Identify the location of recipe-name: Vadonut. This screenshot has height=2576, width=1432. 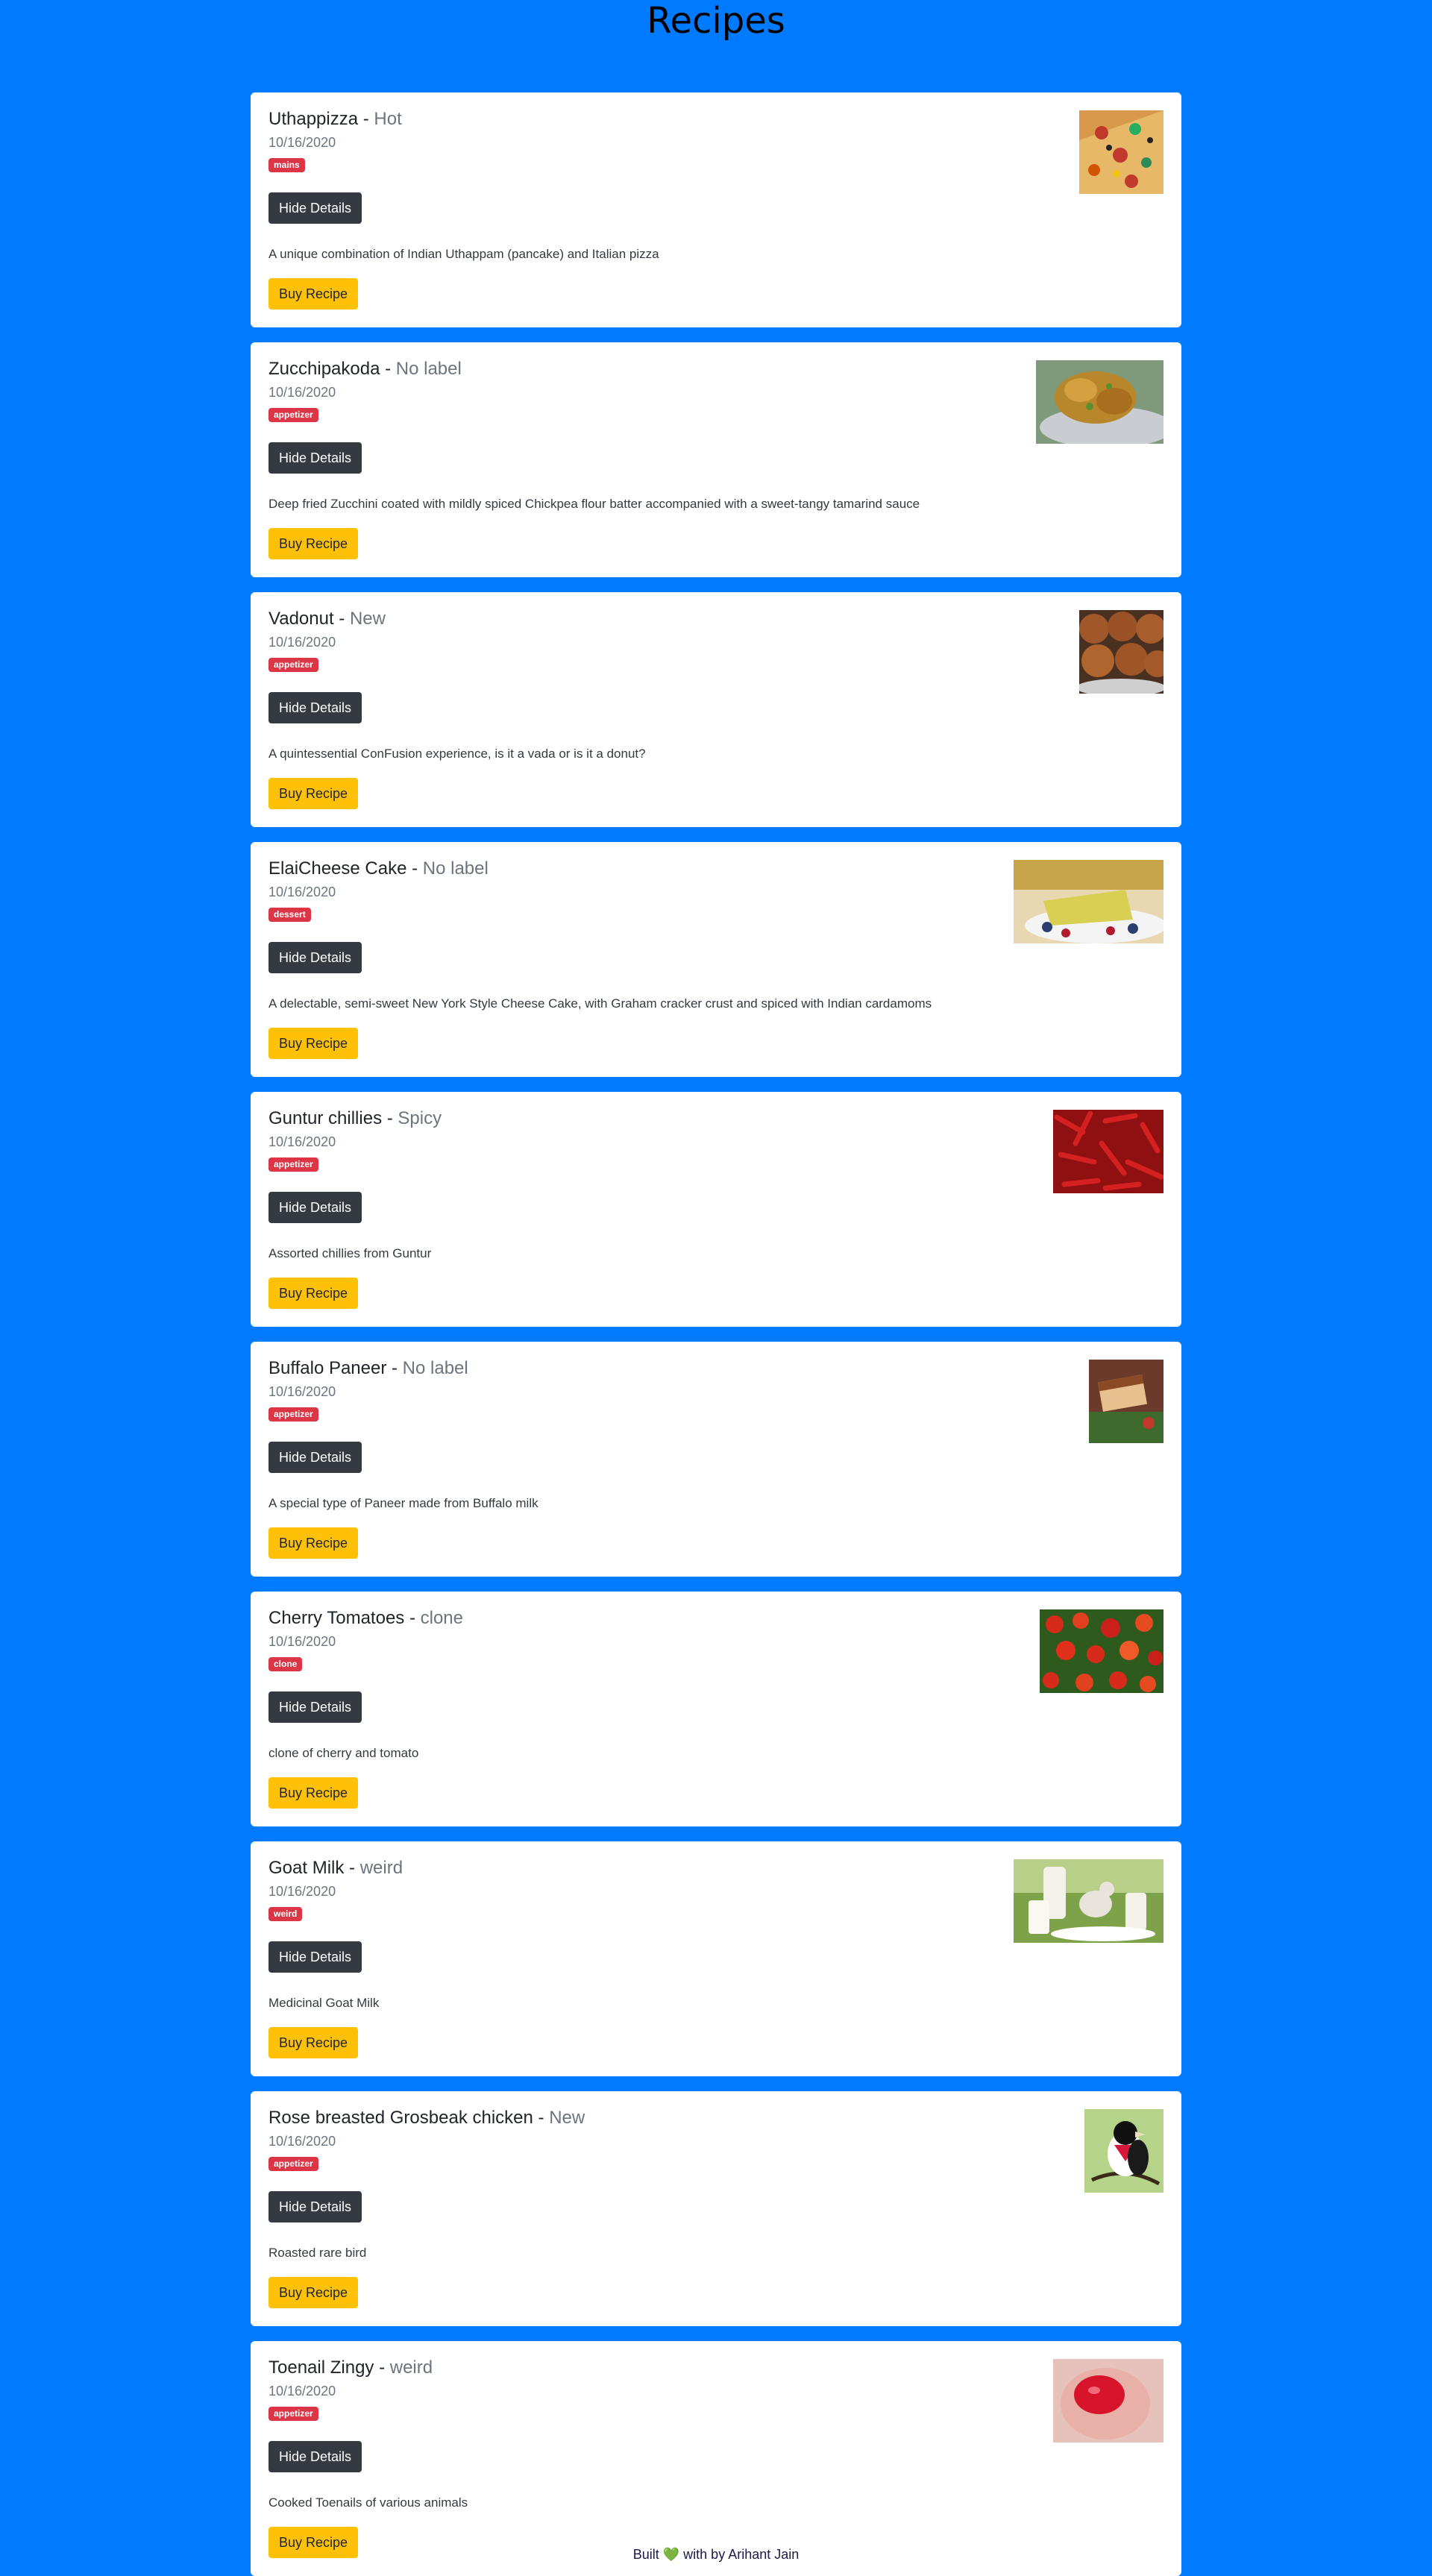
(301, 619).